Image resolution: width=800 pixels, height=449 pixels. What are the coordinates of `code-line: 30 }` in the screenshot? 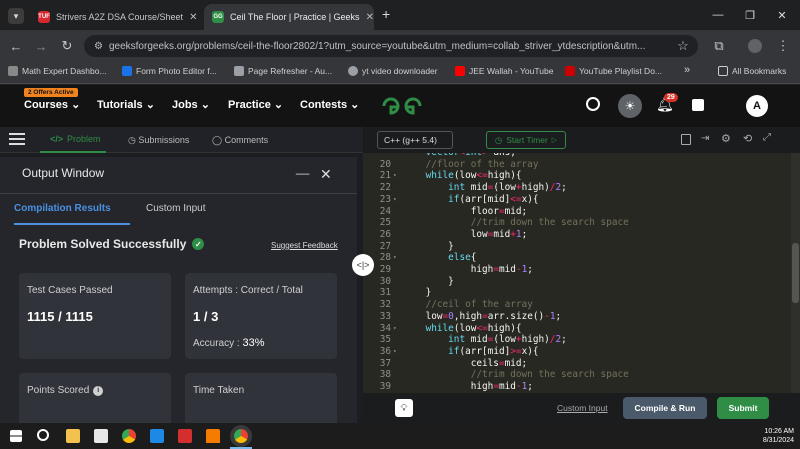 It's located at (581, 282).